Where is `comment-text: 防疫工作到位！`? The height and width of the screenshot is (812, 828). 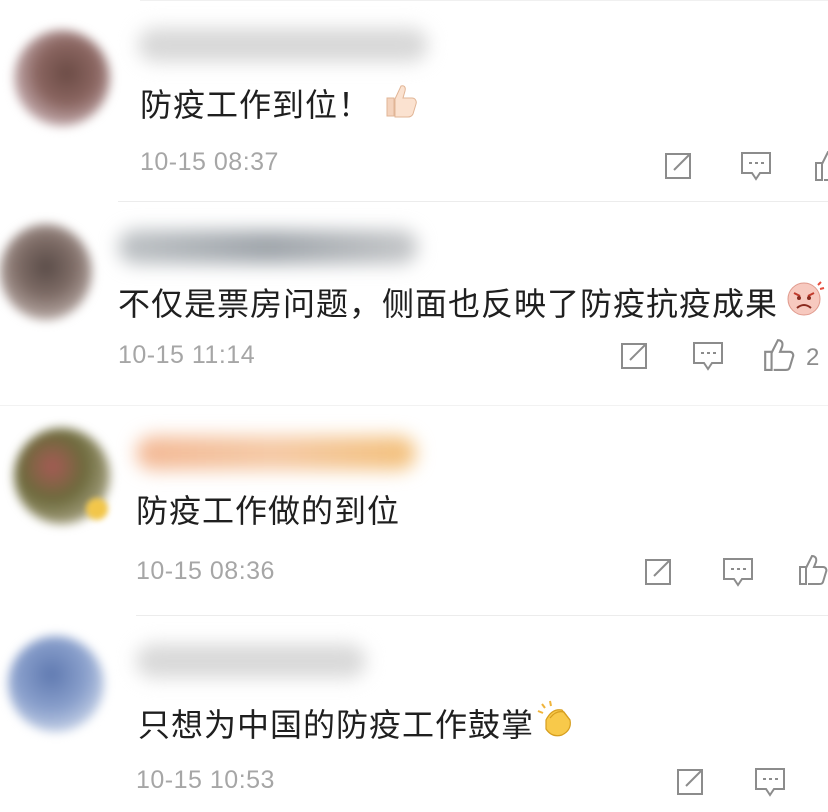
comment-text: 防疫工作到位！ is located at coordinates (279, 104).